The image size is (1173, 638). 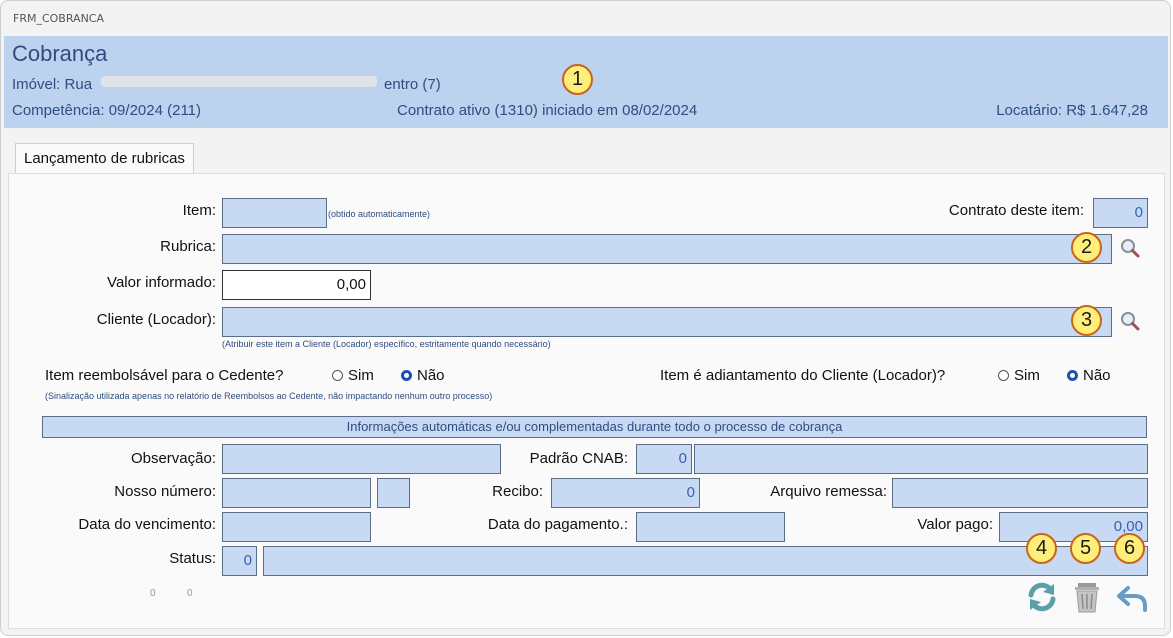 What do you see at coordinates (199, 210) in the screenshot?
I see `item-label: Item:` at bounding box center [199, 210].